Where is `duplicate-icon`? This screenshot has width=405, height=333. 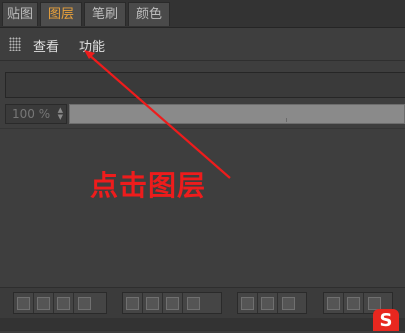 duplicate-icon is located at coordinates (84, 303).